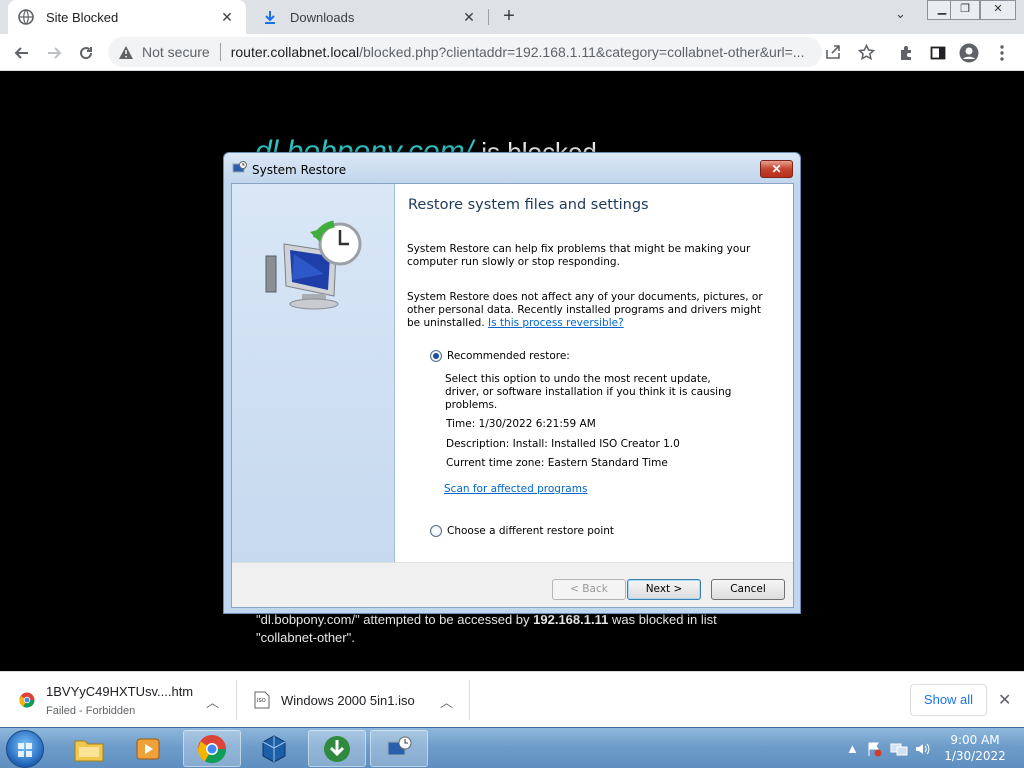 This screenshot has width=1024, height=768. Describe the element at coordinates (899, 748) in the screenshot. I see `network-icon` at that location.